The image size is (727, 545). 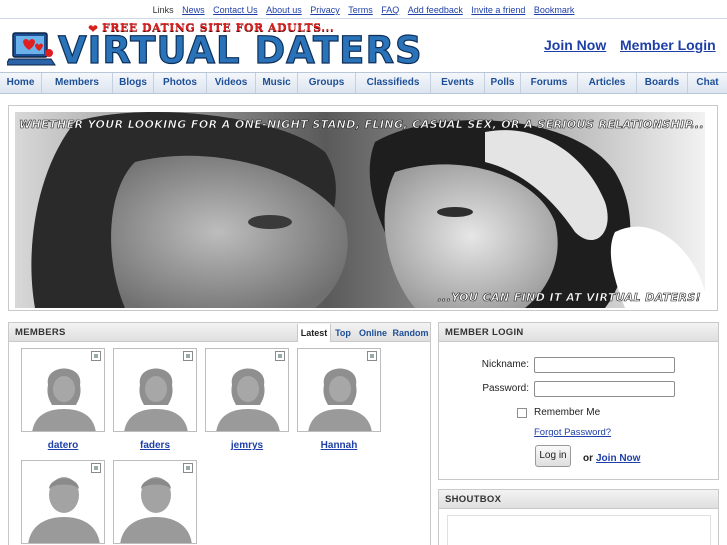 I want to click on top-link-contact: Contact Us, so click(x=235, y=10).